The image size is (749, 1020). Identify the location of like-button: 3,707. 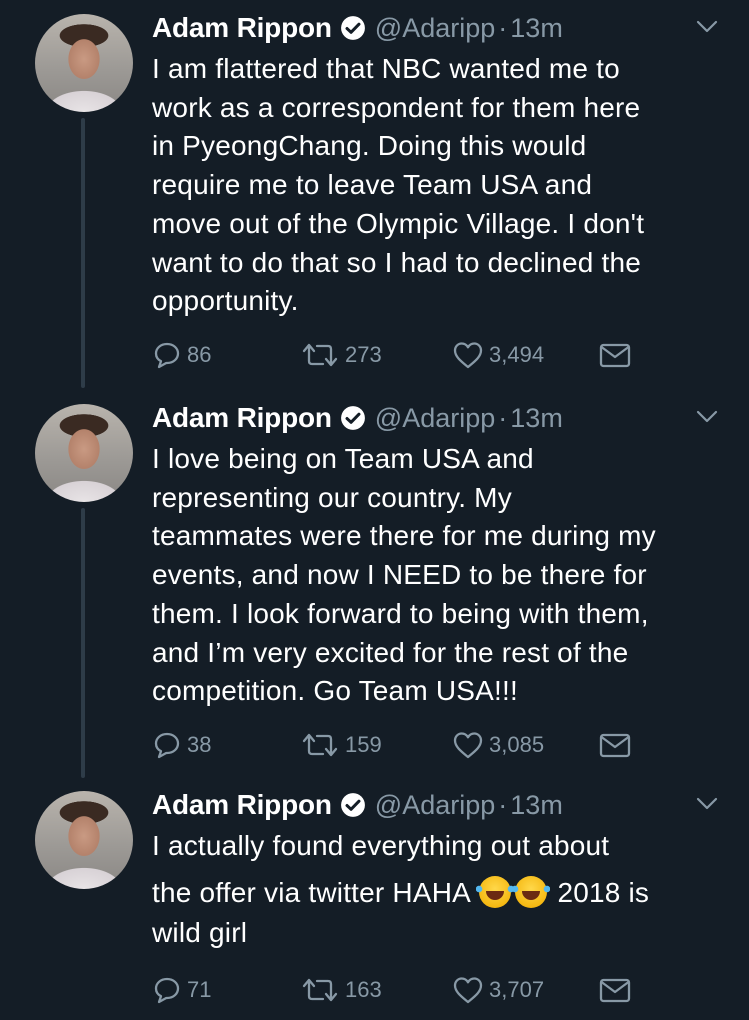
(498, 990).